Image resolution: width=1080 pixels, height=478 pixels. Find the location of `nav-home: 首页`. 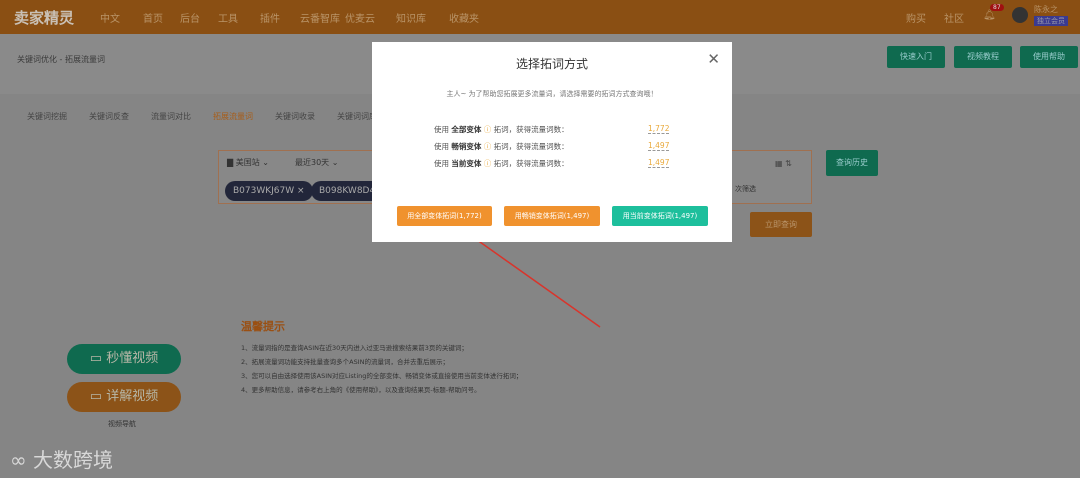

nav-home: 首页 is located at coordinates (153, 17).